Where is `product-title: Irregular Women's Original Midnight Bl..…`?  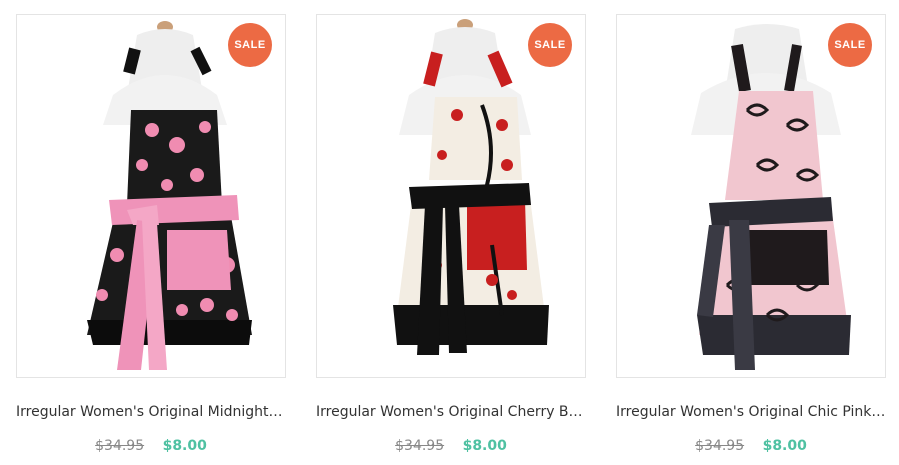
product-title: Irregular Women's Original Midnight Bl..… is located at coordinates (151, 412).